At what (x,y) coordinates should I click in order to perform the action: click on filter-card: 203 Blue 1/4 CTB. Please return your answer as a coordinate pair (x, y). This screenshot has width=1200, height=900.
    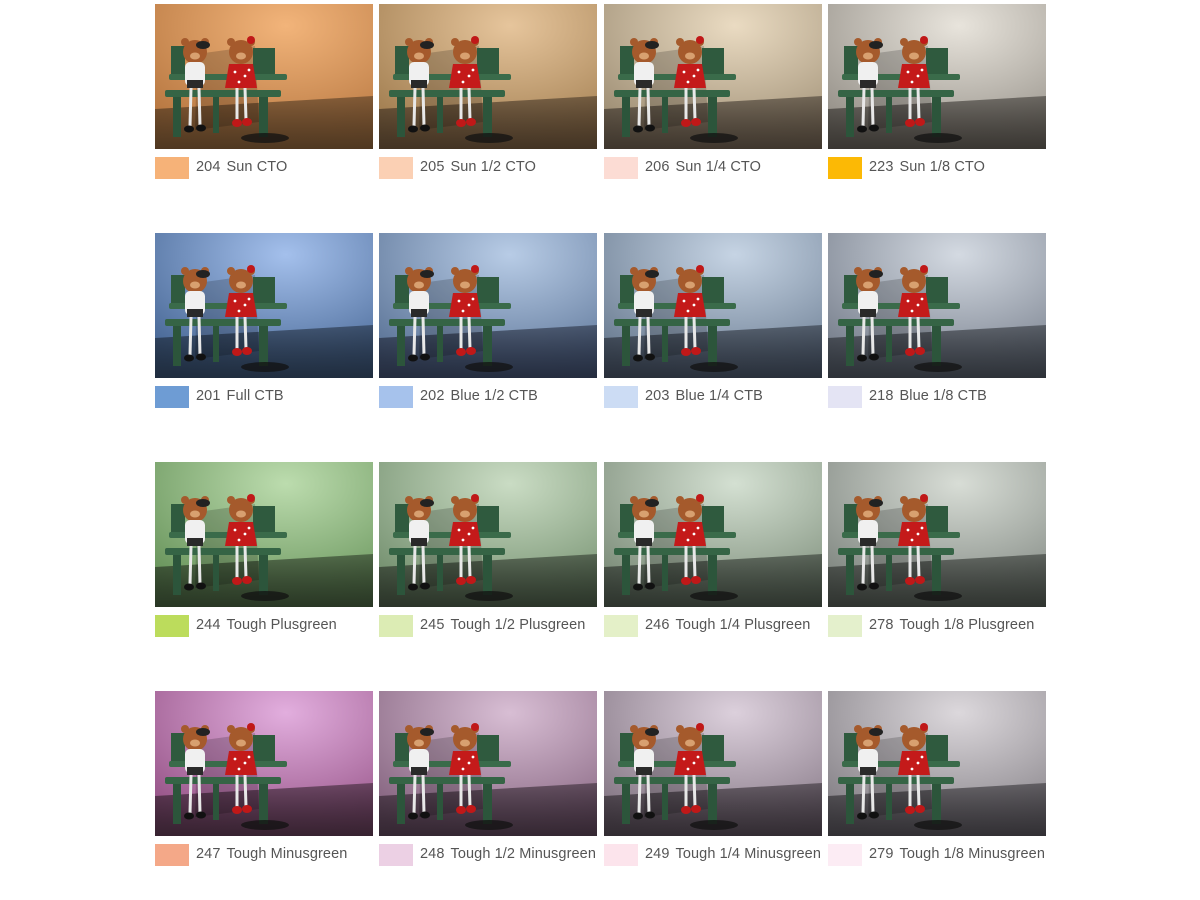
    Looking at the image, I should click on (713, 323).